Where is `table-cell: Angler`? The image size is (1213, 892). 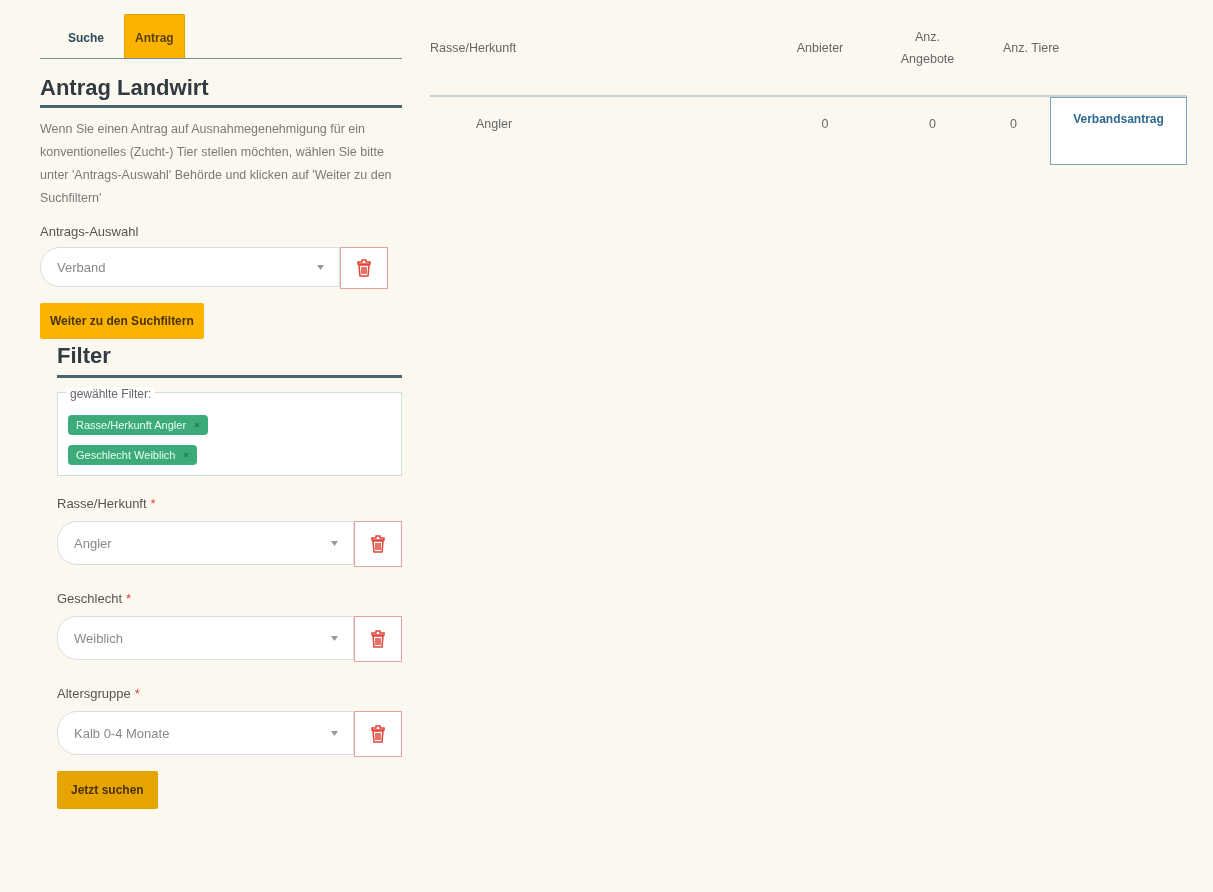
table-cell: Angler is located at coordinates (494, 124).